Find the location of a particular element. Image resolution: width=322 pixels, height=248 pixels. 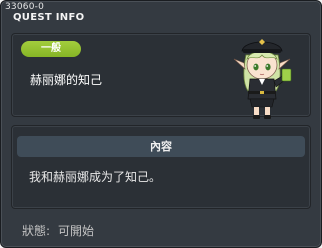

quest-name: 赫丽娜的知己 is located at coordinates (66, 80).